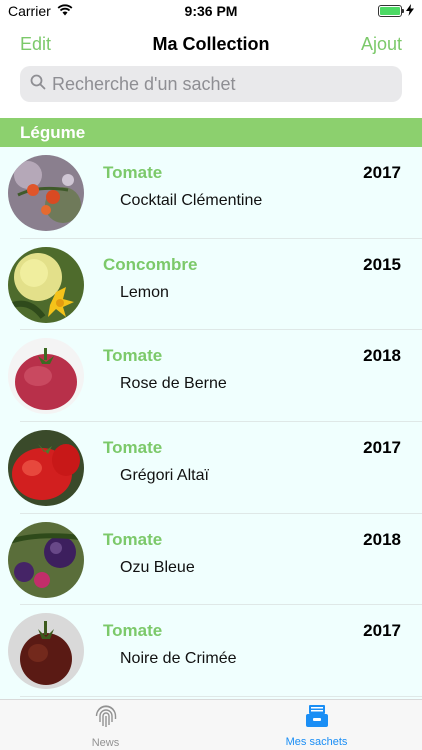 The image size is (422, 750). Describe the element at coordinates (391, 11) in the screenshot. I see `battery-icon` at that location.